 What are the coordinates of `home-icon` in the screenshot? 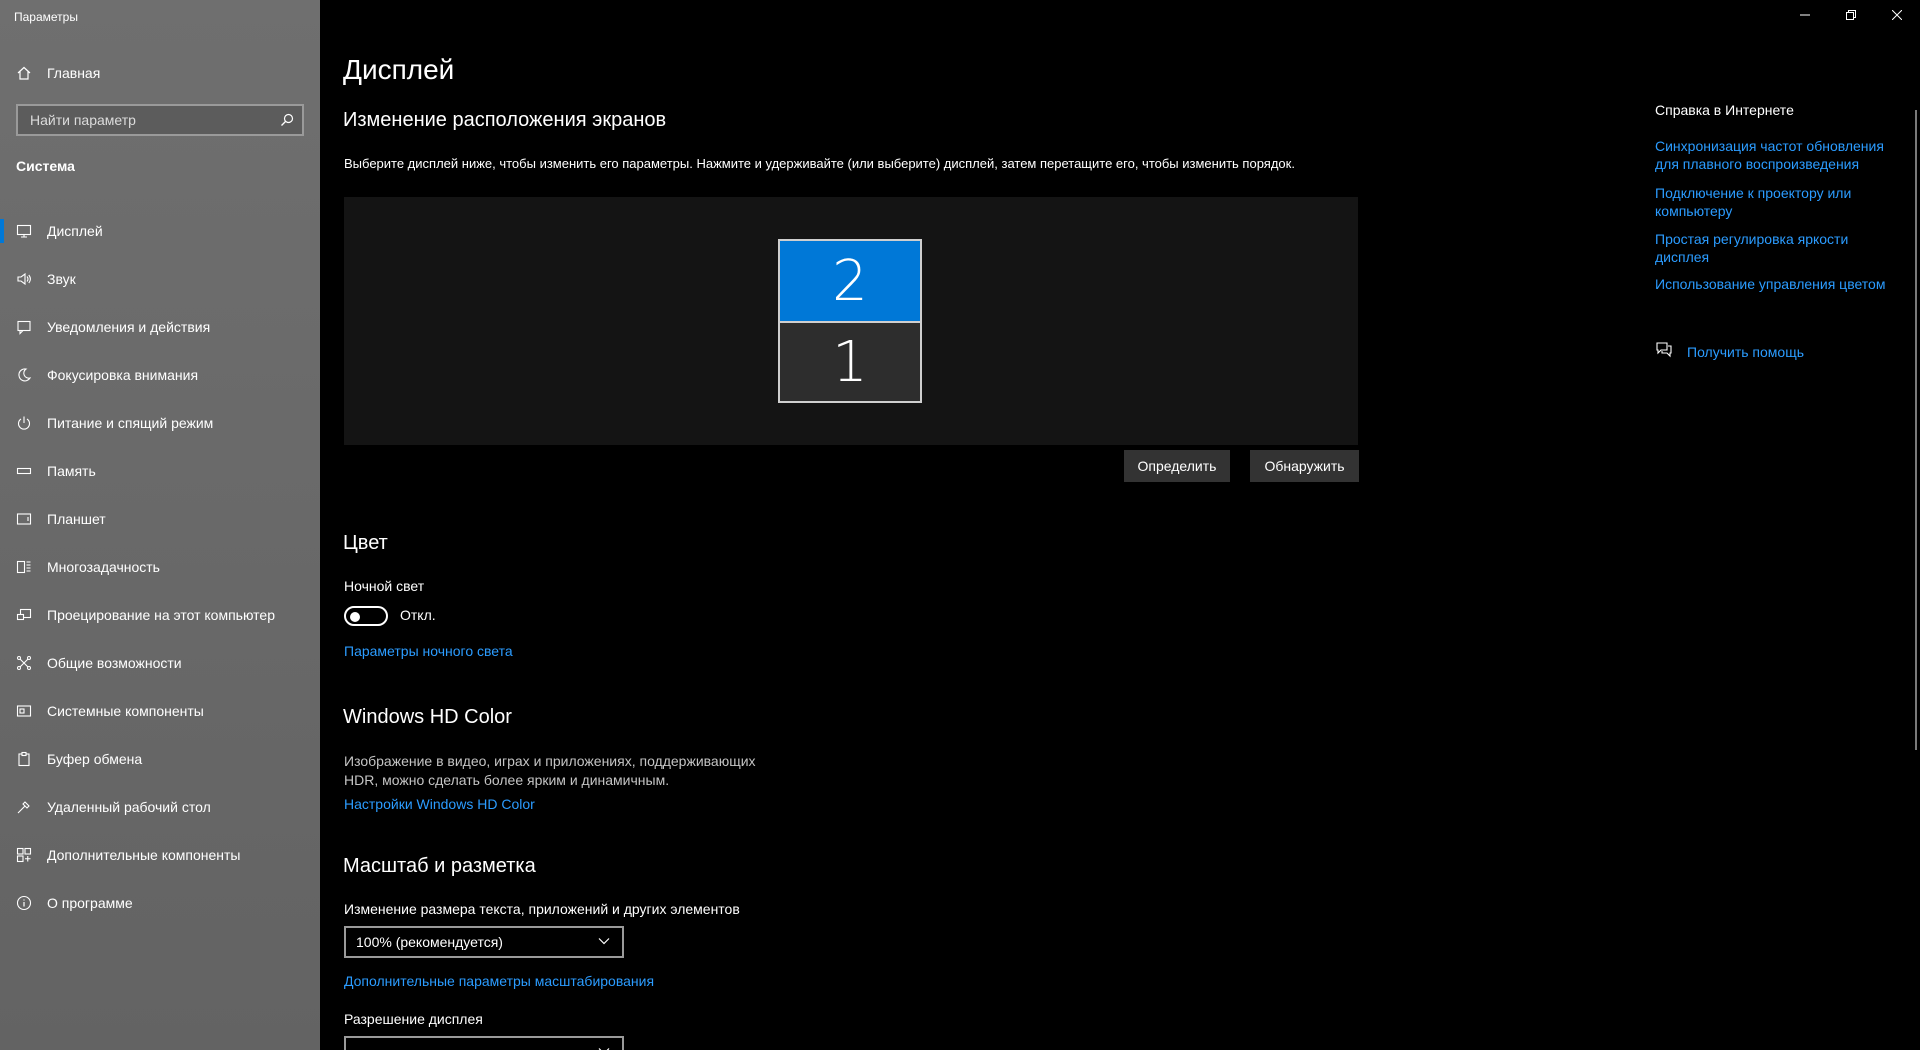 It's located at (23, 73).